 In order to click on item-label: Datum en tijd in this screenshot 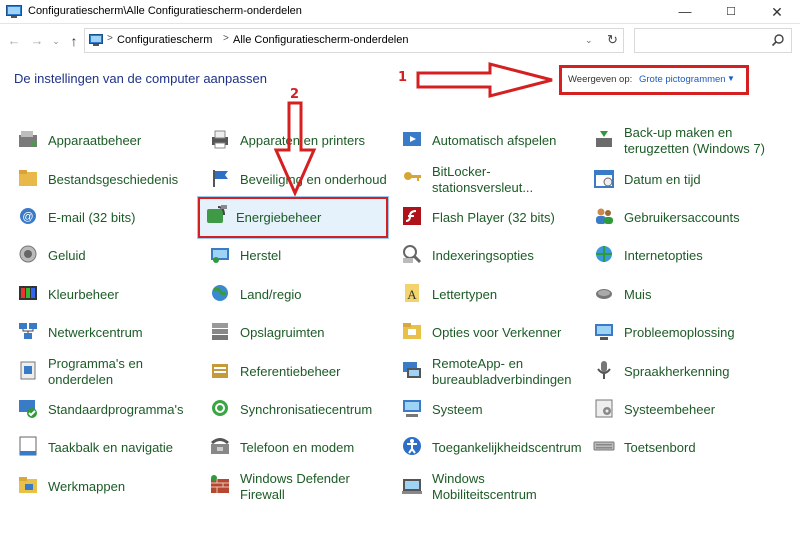, I will do `click(662, 179)`.